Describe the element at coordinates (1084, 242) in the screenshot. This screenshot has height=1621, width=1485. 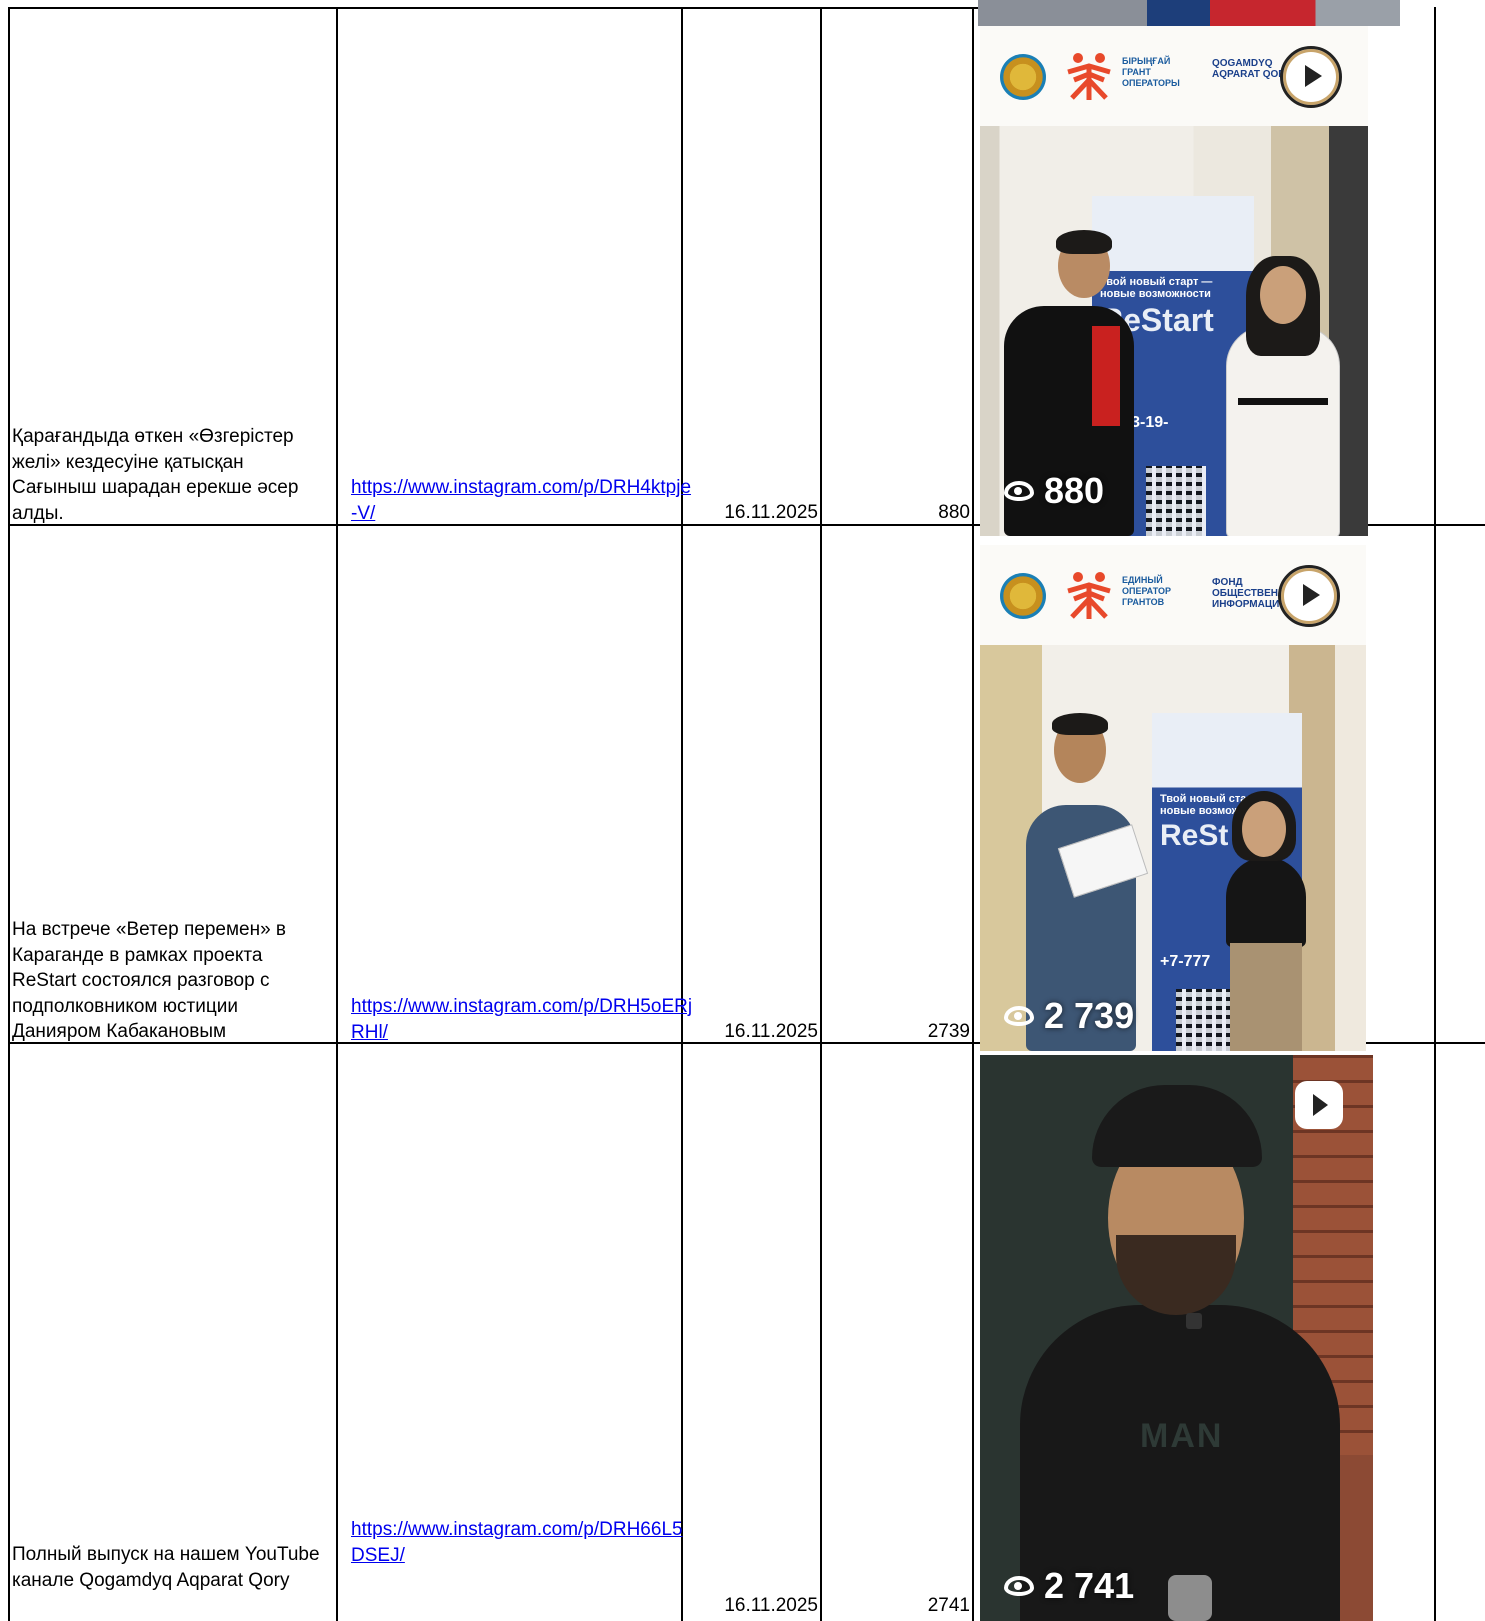
I see `man-hair` at that location.